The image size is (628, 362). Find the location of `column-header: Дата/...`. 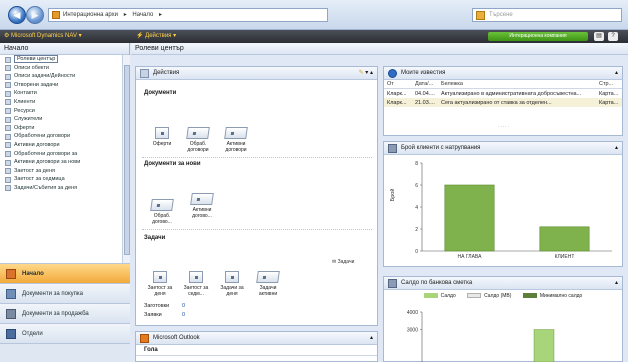

column-header: Дата/... is located at coordinates (425, 84).